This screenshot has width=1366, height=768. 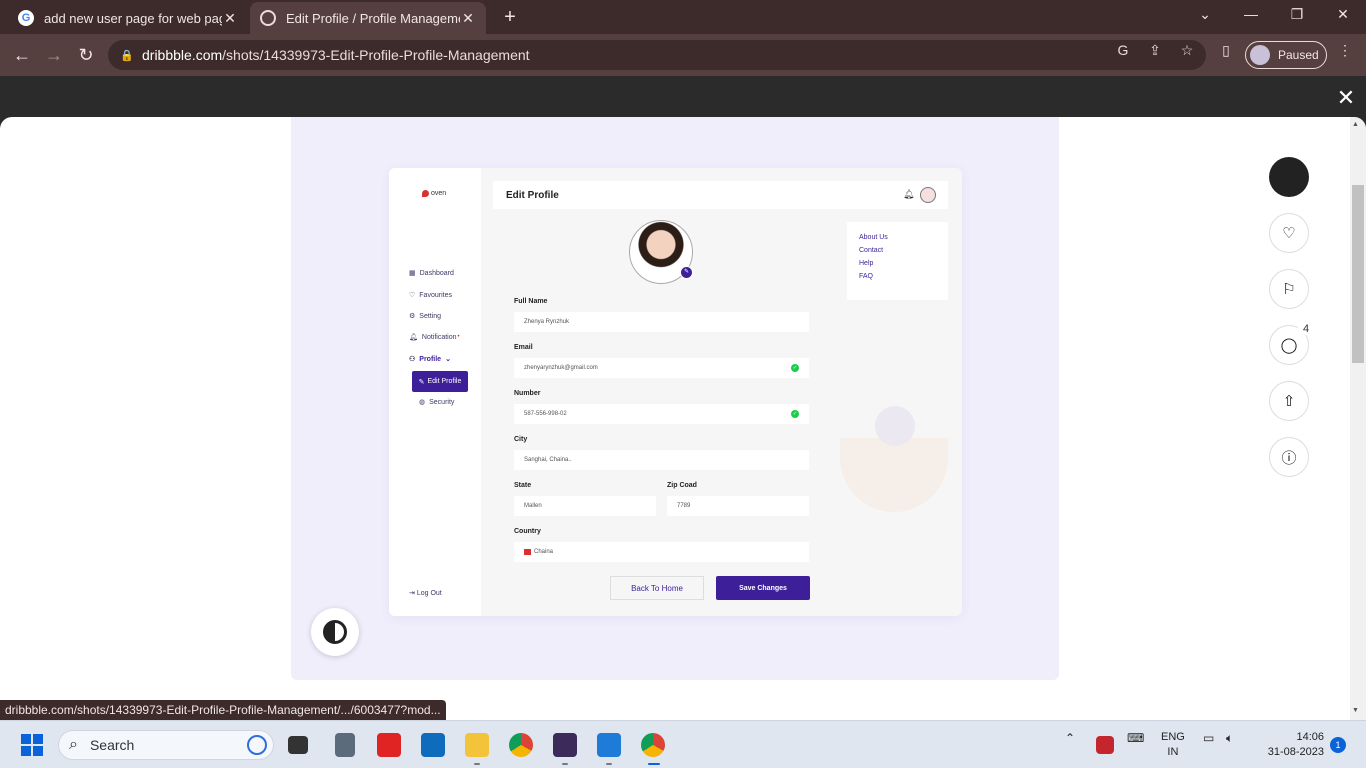 I want to click on link-faq: FAQ, so click(x=903, y=276).